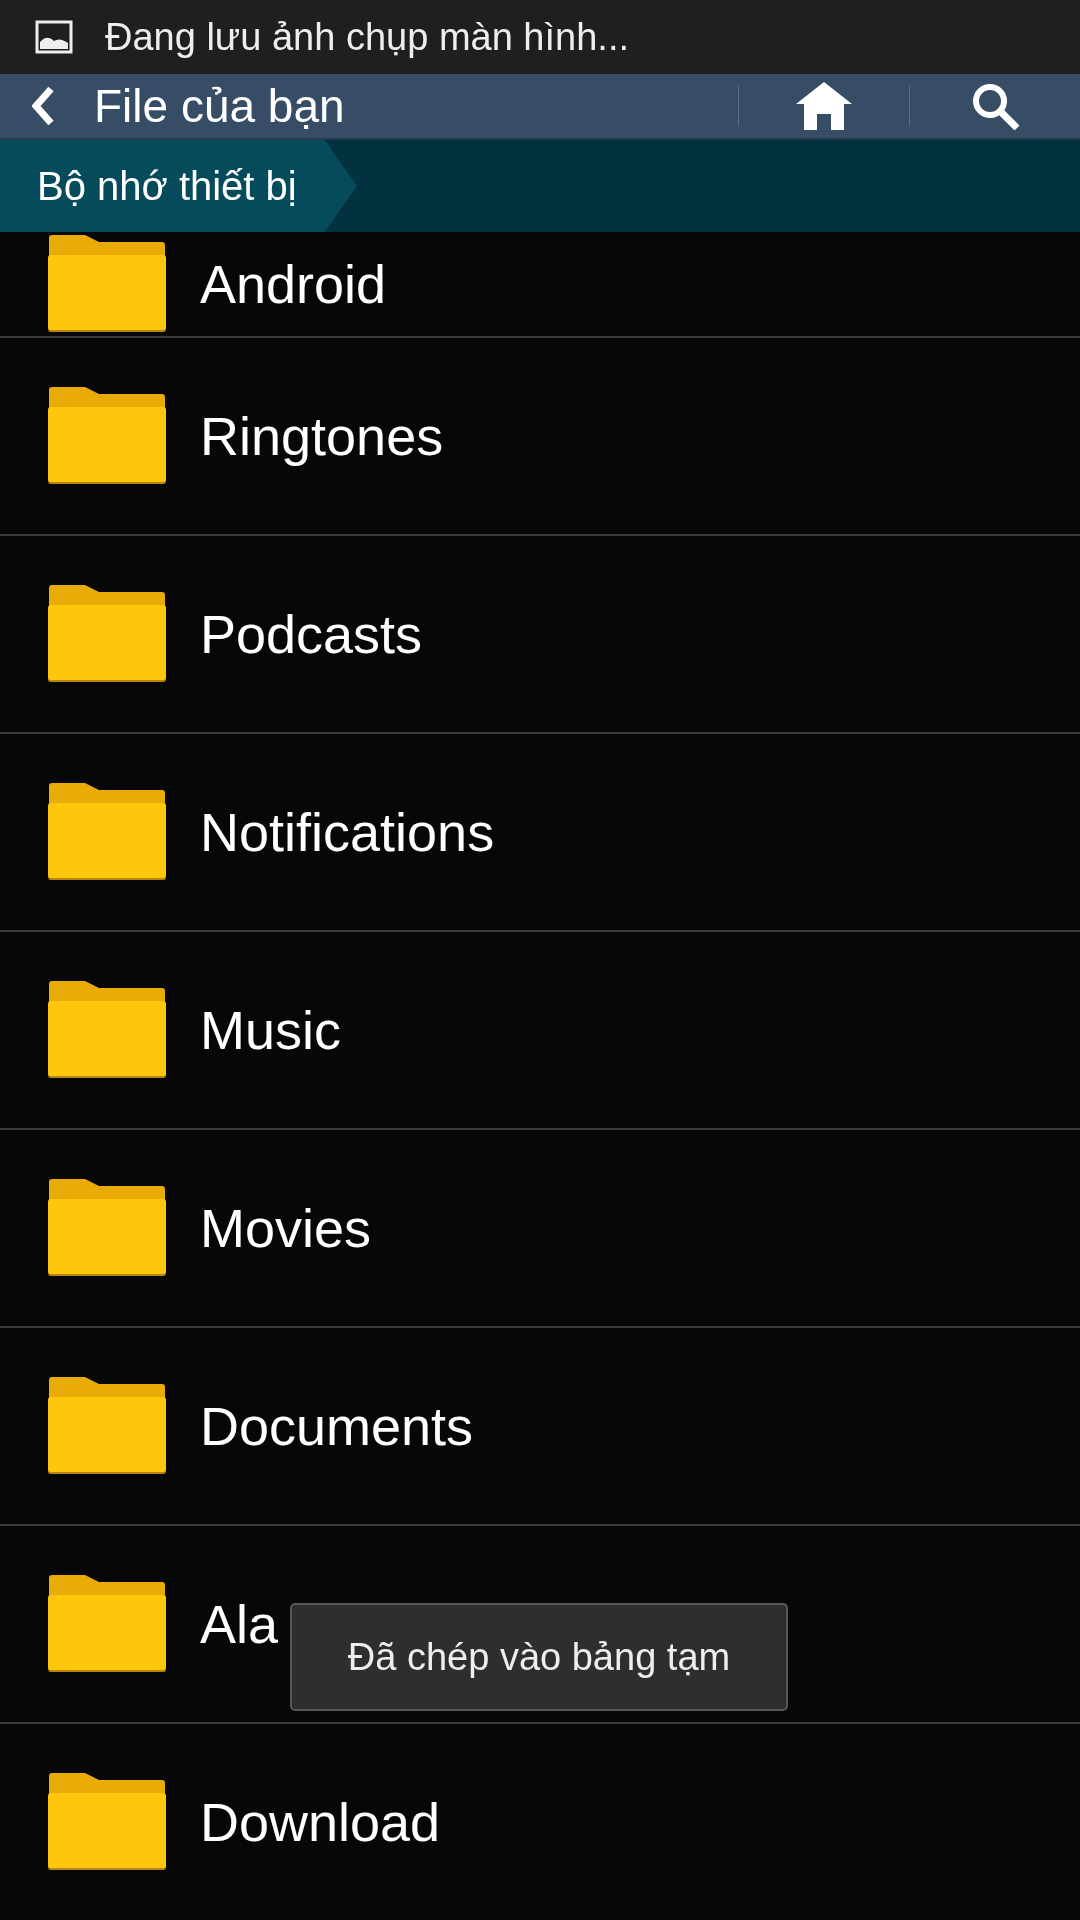 This screenshot has width=1080, height=1920. What do you see at coordinates (311, 634) in the screenshot?
I see `folder-name: Podcasts` at bounding box center [311, 634].